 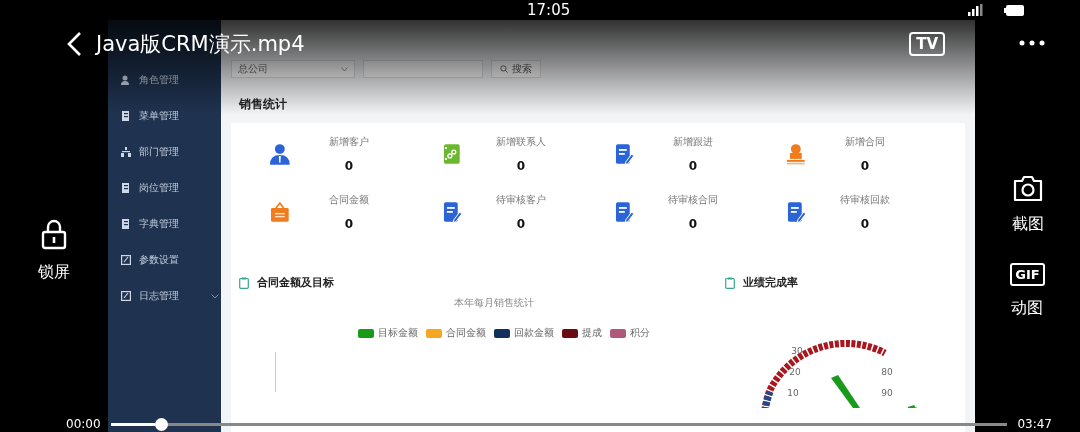 I want to click on contact-book-icon, so click(x=452, y=154).